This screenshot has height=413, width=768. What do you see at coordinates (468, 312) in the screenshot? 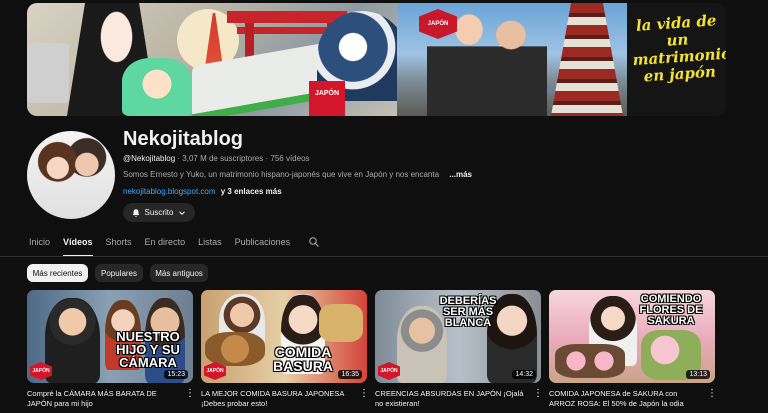
I see `thumb-overlay-text: DEBERÍAS SER MÁS BLANCA` at bounding box center [468, 312].